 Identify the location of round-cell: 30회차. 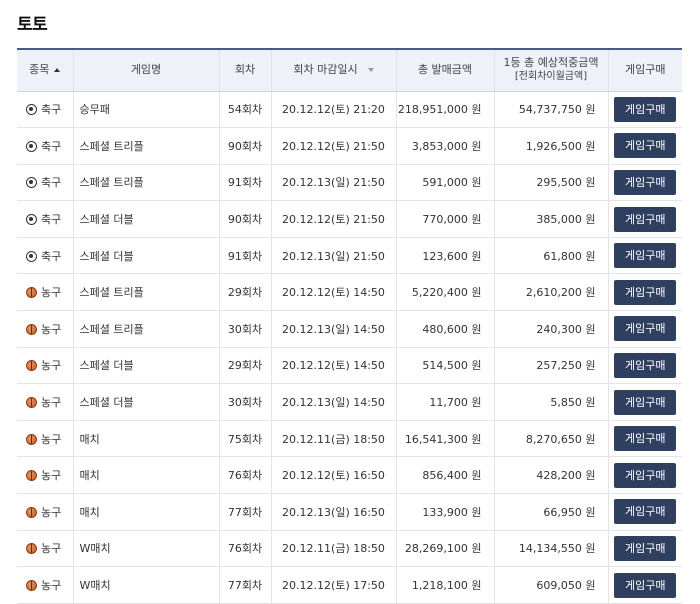
(244, 329).